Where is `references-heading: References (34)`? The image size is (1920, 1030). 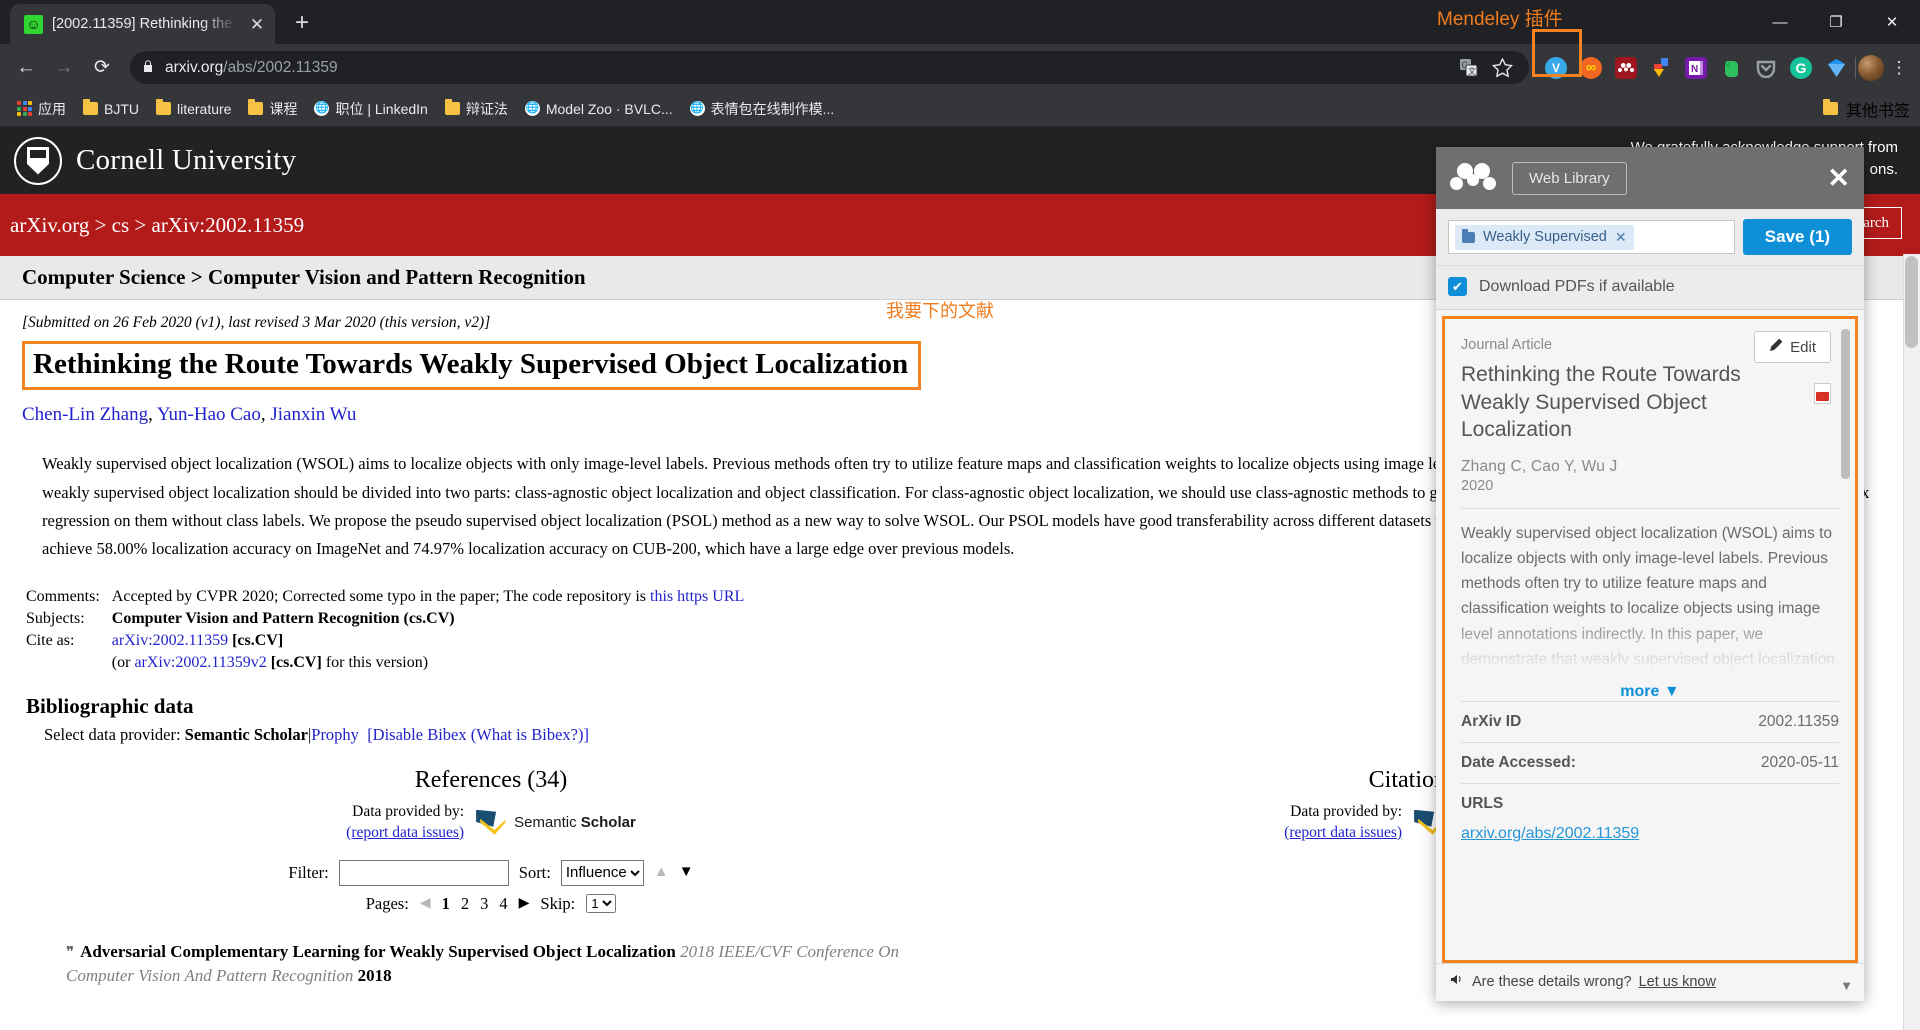 references-heading: References (34) is located at coordinates (491, 779).